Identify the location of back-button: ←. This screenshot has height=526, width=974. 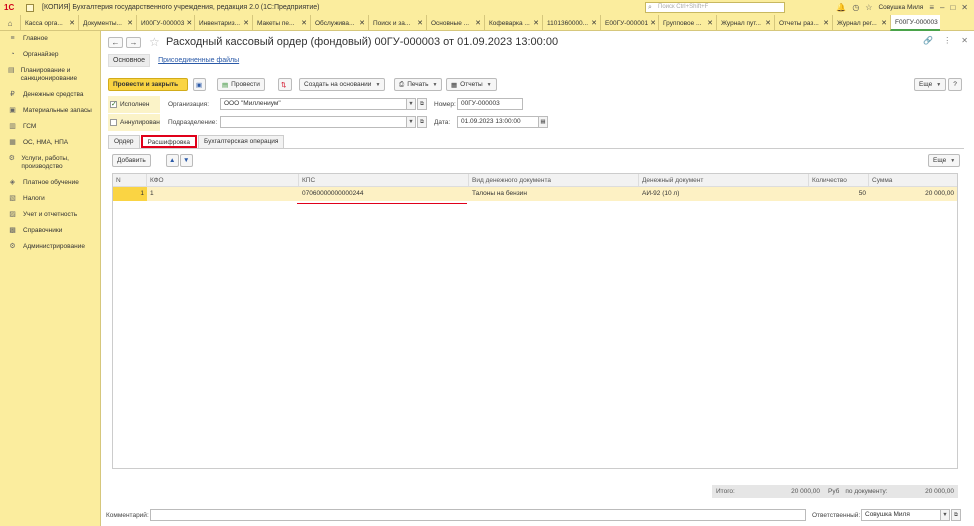
(115, 42).